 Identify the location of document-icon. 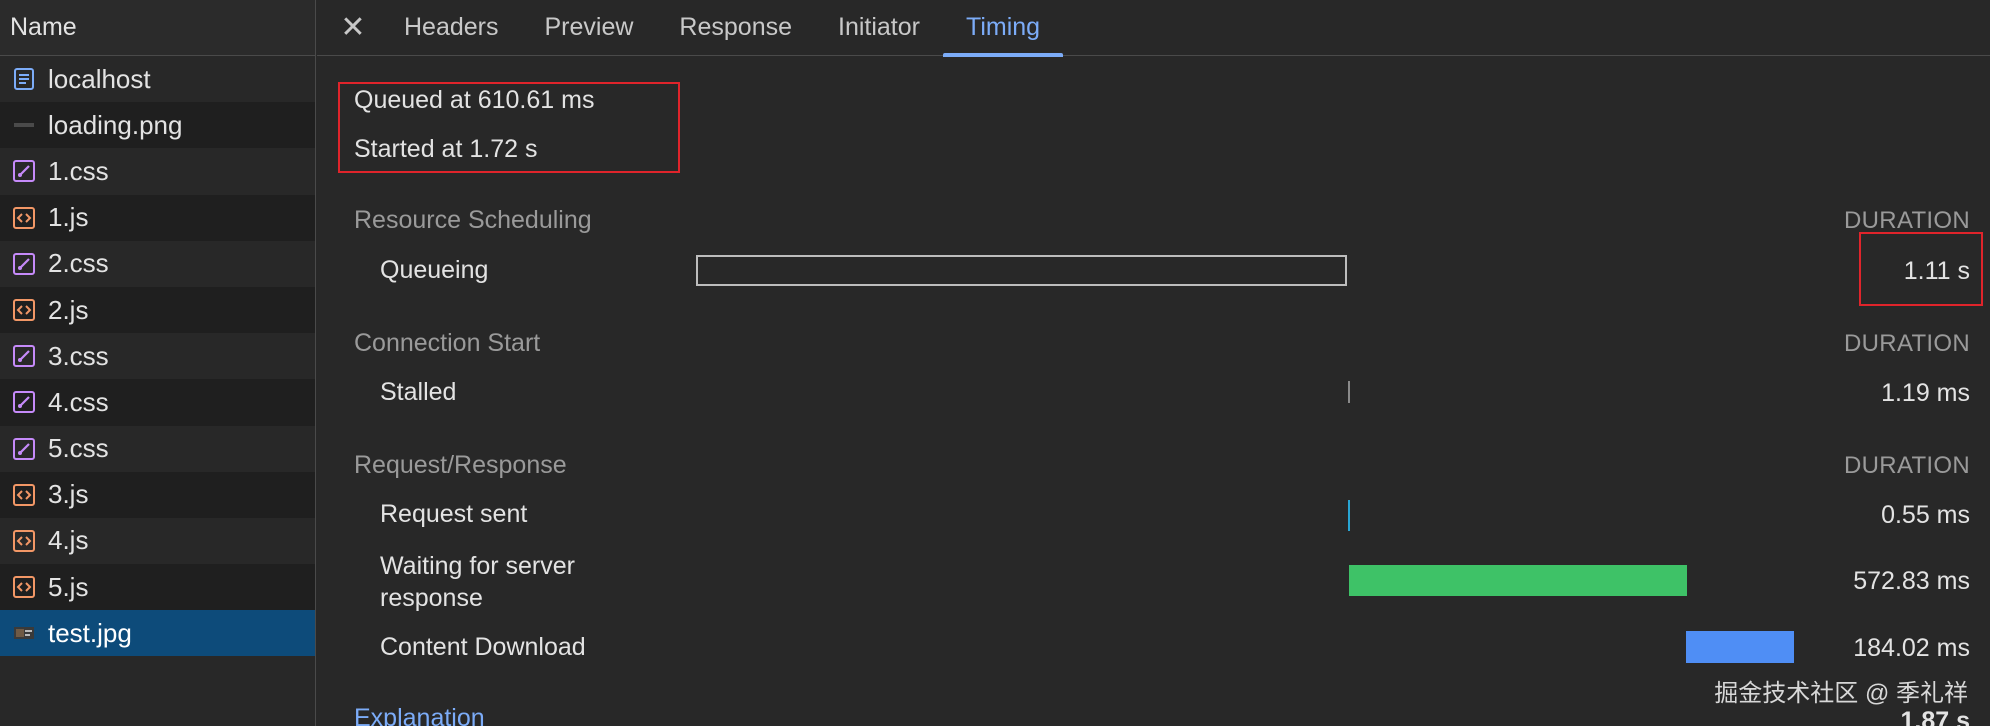
(24, 79).